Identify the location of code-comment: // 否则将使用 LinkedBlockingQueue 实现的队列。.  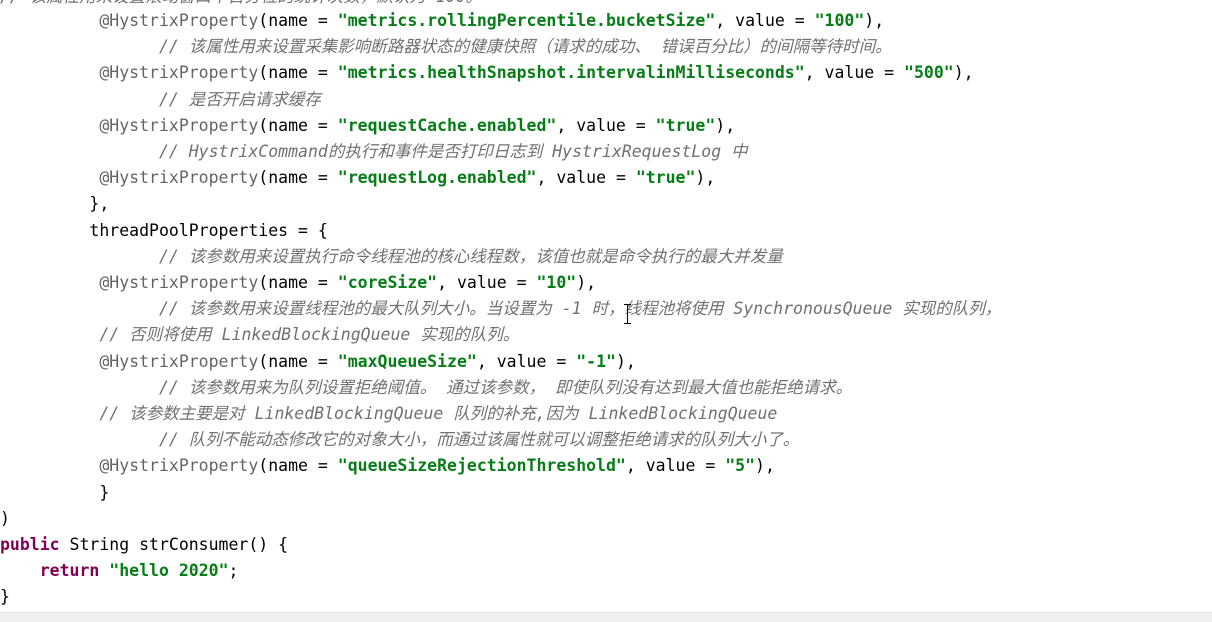
(260, 335).